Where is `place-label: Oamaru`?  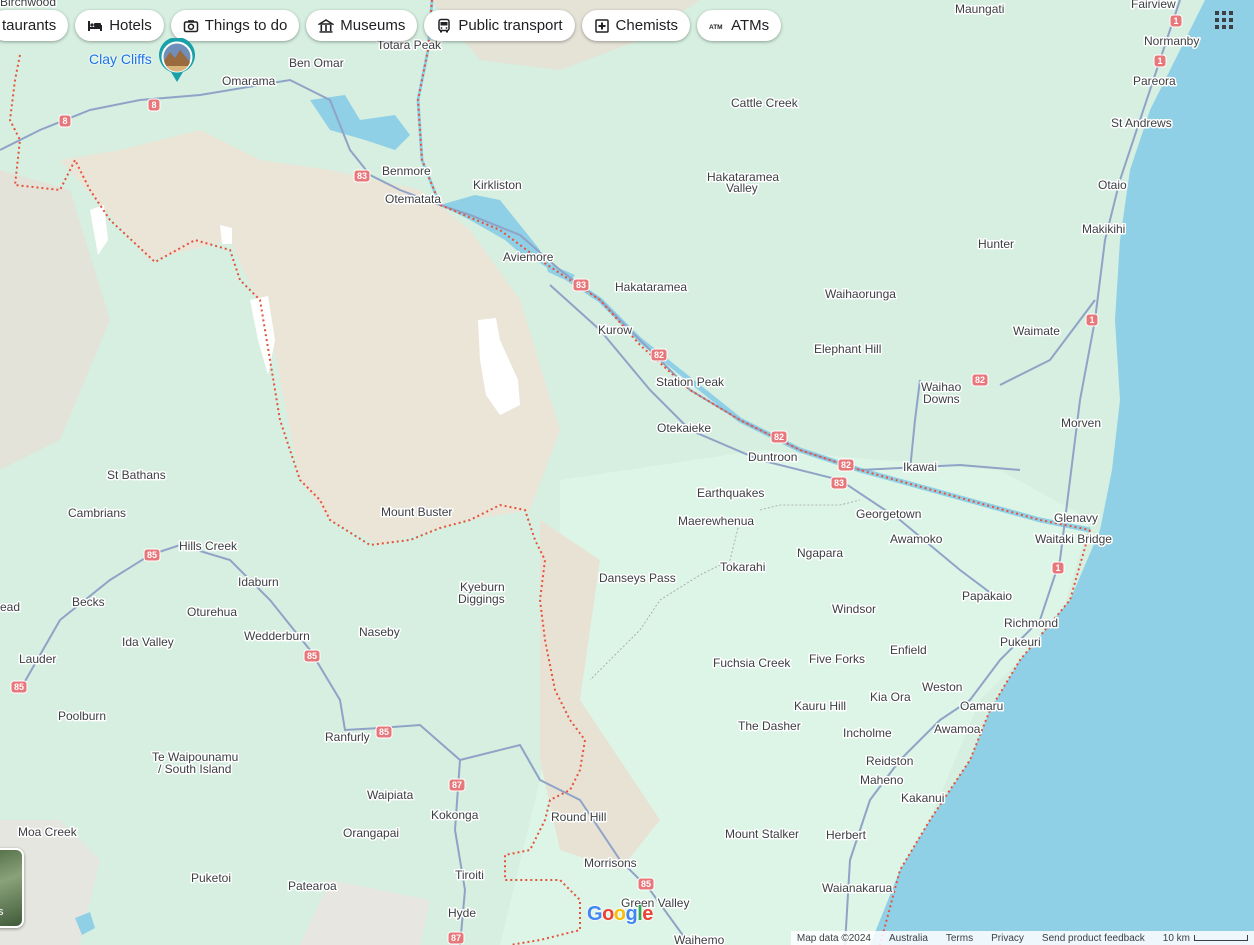
place-label: Oamaru is located at coordinates (982, 706).